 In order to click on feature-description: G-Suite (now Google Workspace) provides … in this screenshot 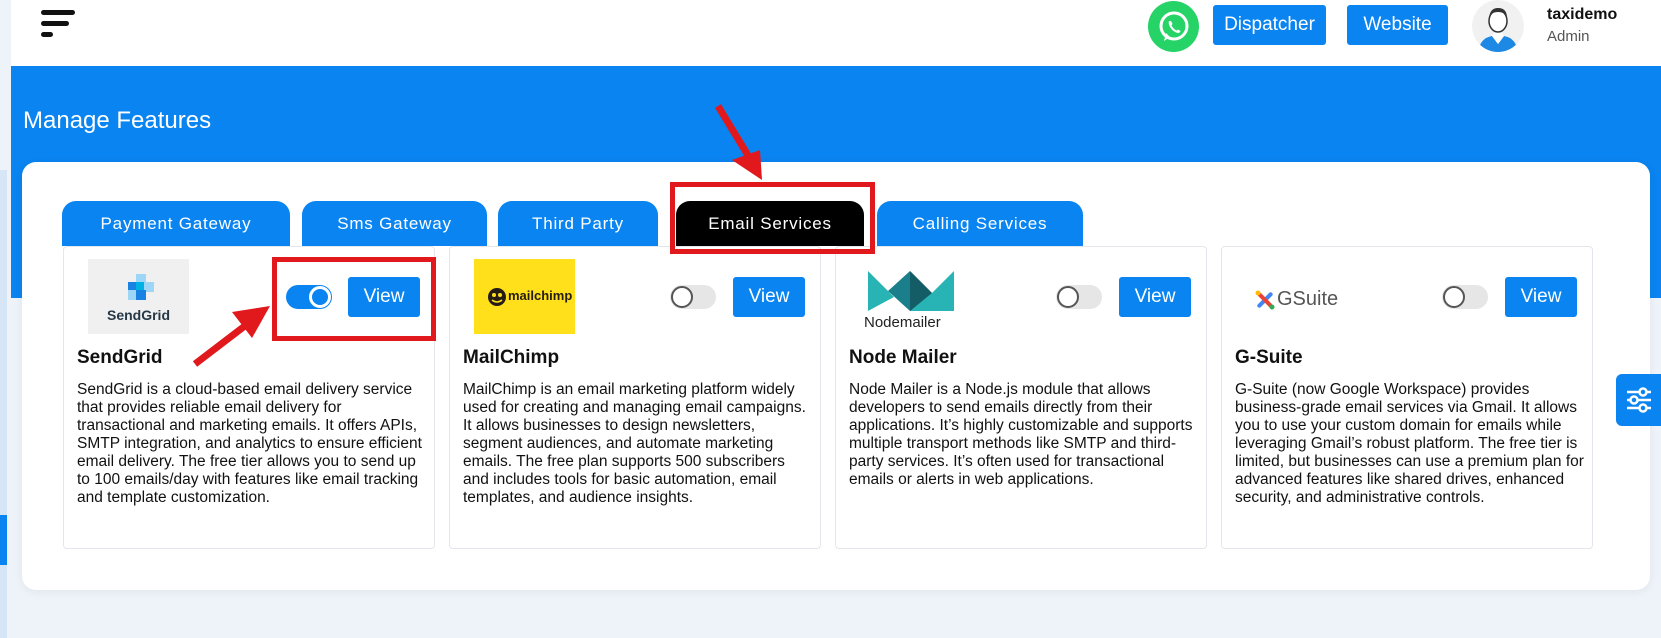, I will do `click(1409, 443)`.